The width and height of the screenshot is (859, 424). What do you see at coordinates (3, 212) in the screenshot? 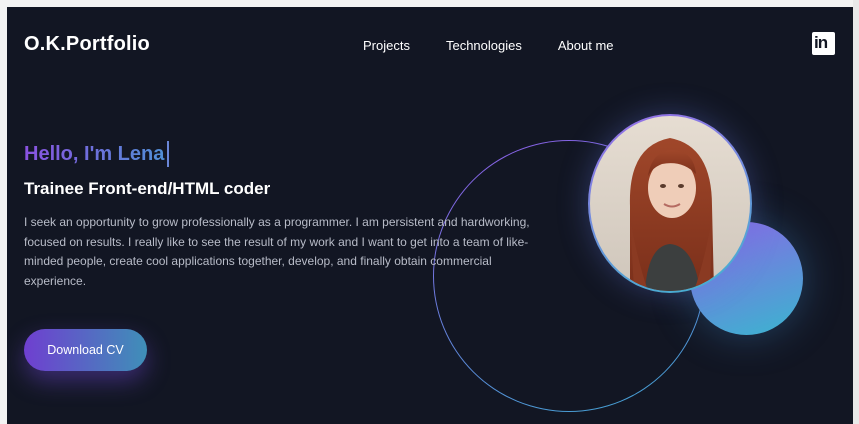
I see `window-left-edge` at bounding box center [3, 212].